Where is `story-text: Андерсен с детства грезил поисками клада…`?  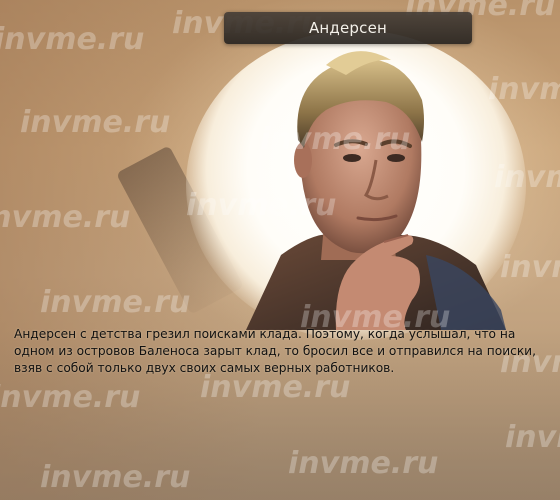
story-text: Андерсен с детства грезил поисками клада… is located at coordinates (275, 351).